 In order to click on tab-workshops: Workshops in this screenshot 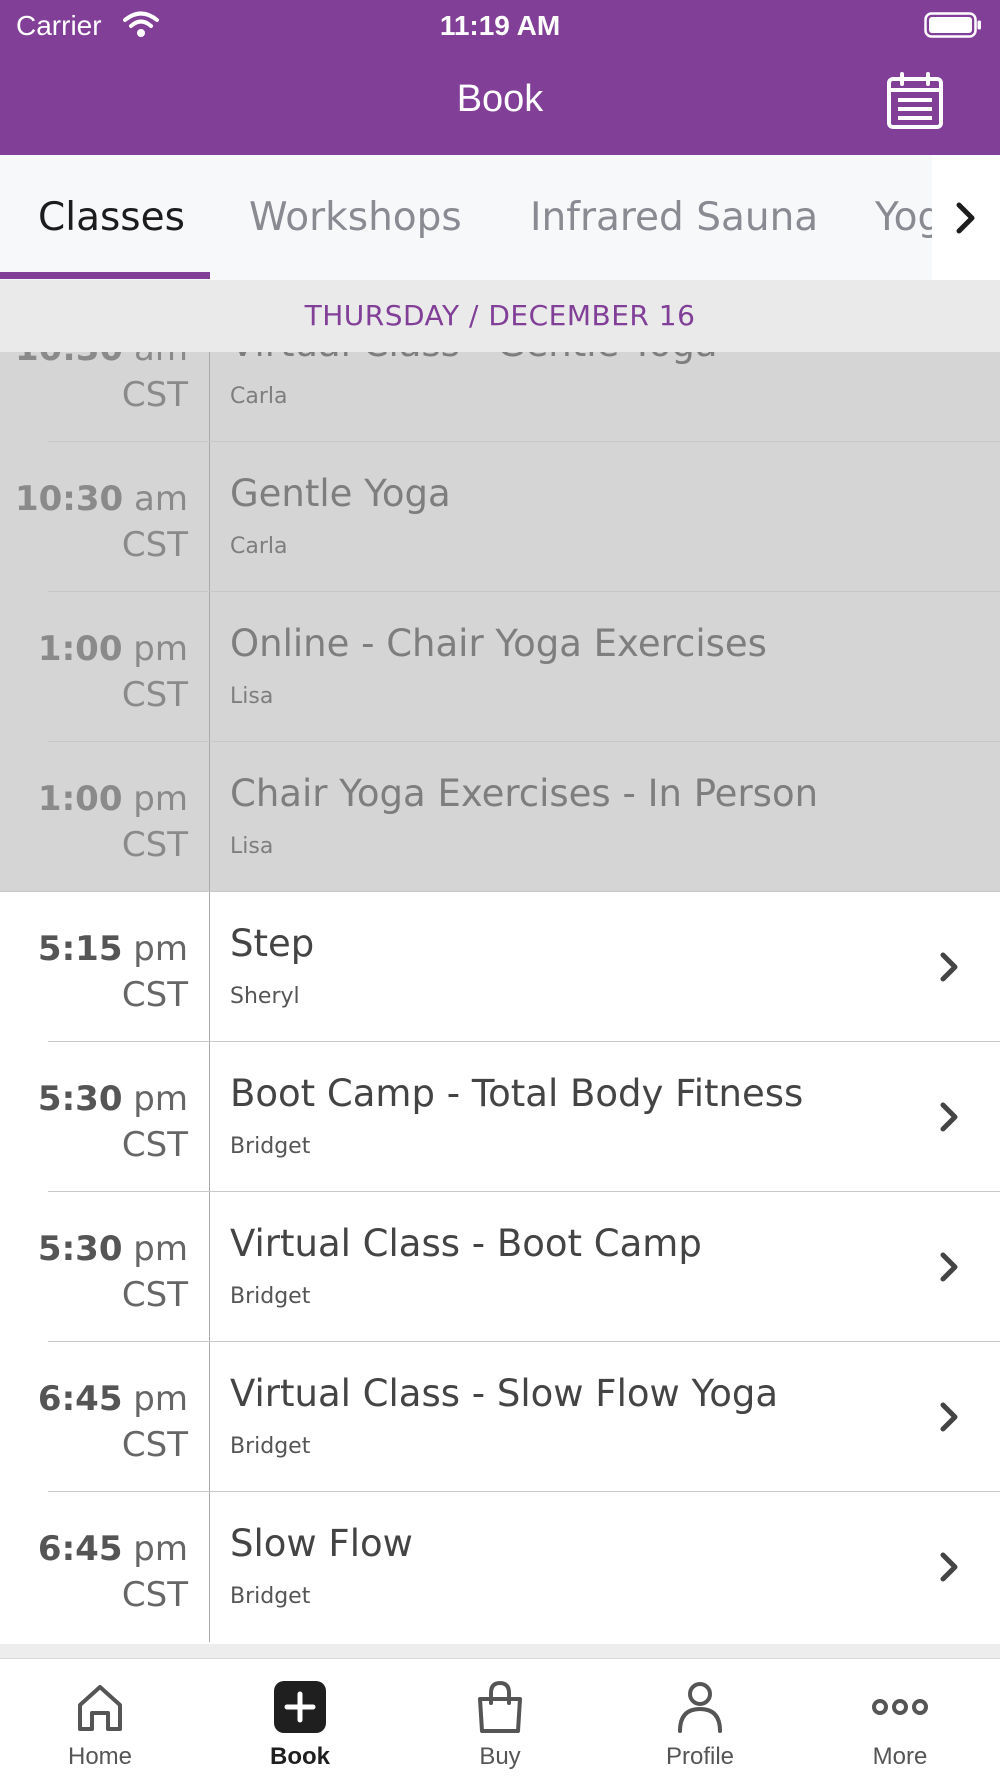, I will do `click(355, 217)`.